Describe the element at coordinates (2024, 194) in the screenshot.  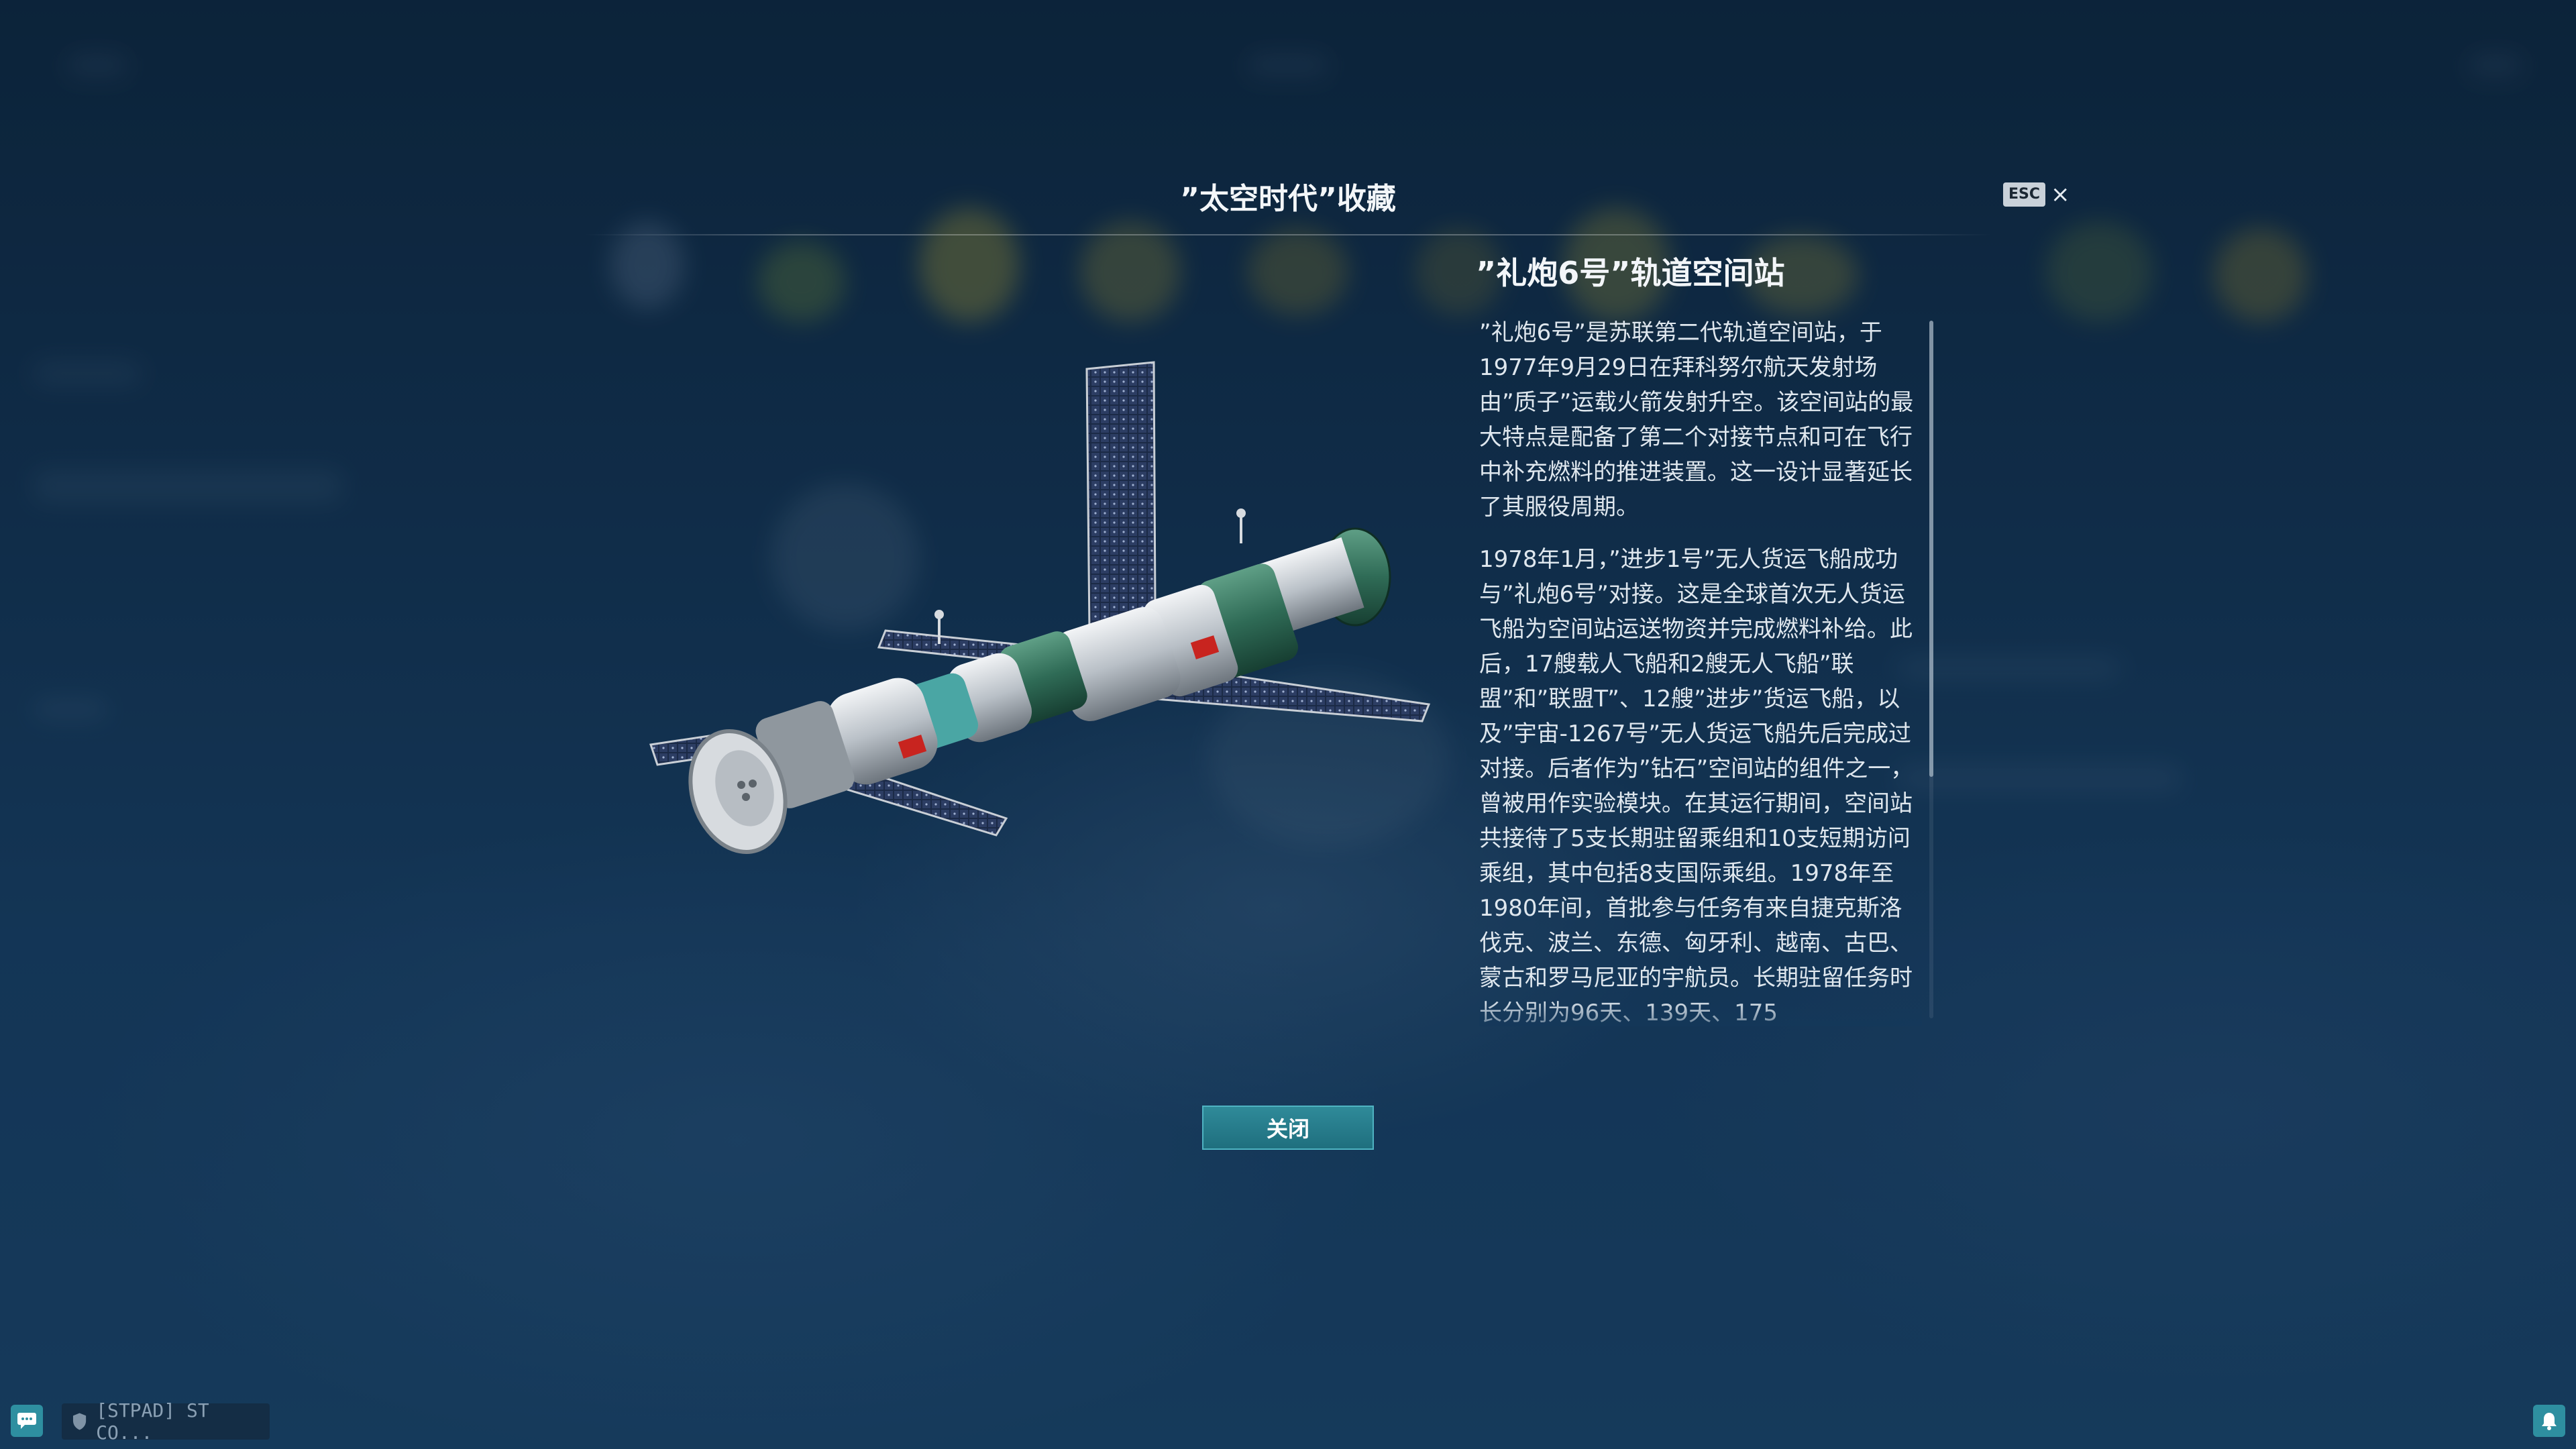
I see `esc-key-hint: ESC` at that location.